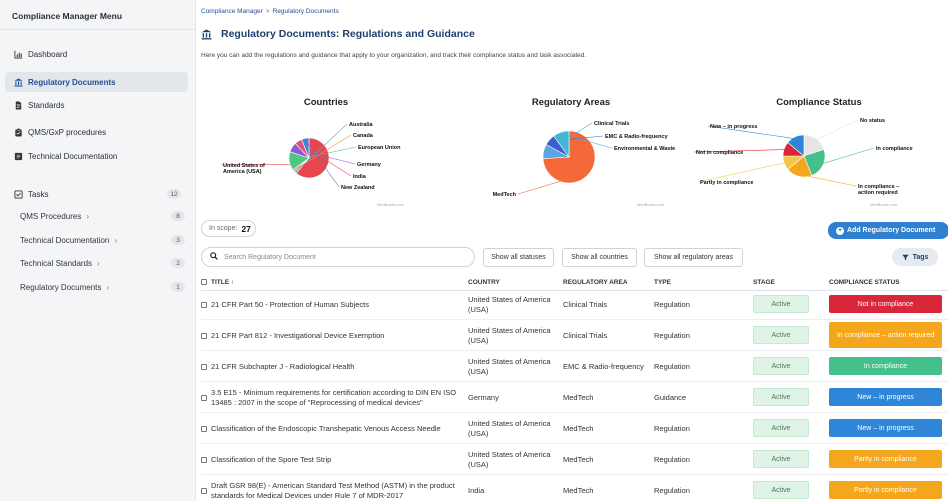 This screenshot has width=948, height=501. Describe the element at coordinates (104, 216) in the screenshot. I see `sidebar-subitem-qms-procedures: QMS Procedures › 8` at that location.